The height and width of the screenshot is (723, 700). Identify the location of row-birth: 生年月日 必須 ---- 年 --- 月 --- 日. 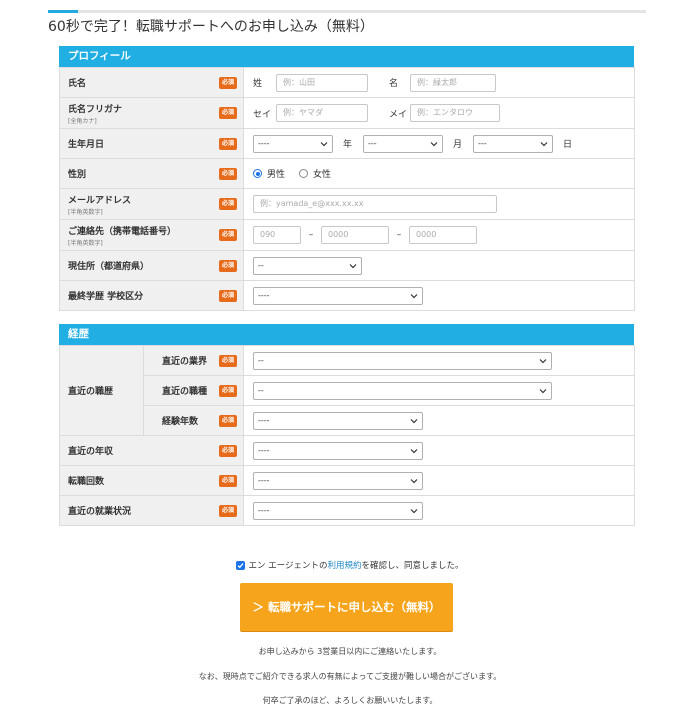
(347, 143).